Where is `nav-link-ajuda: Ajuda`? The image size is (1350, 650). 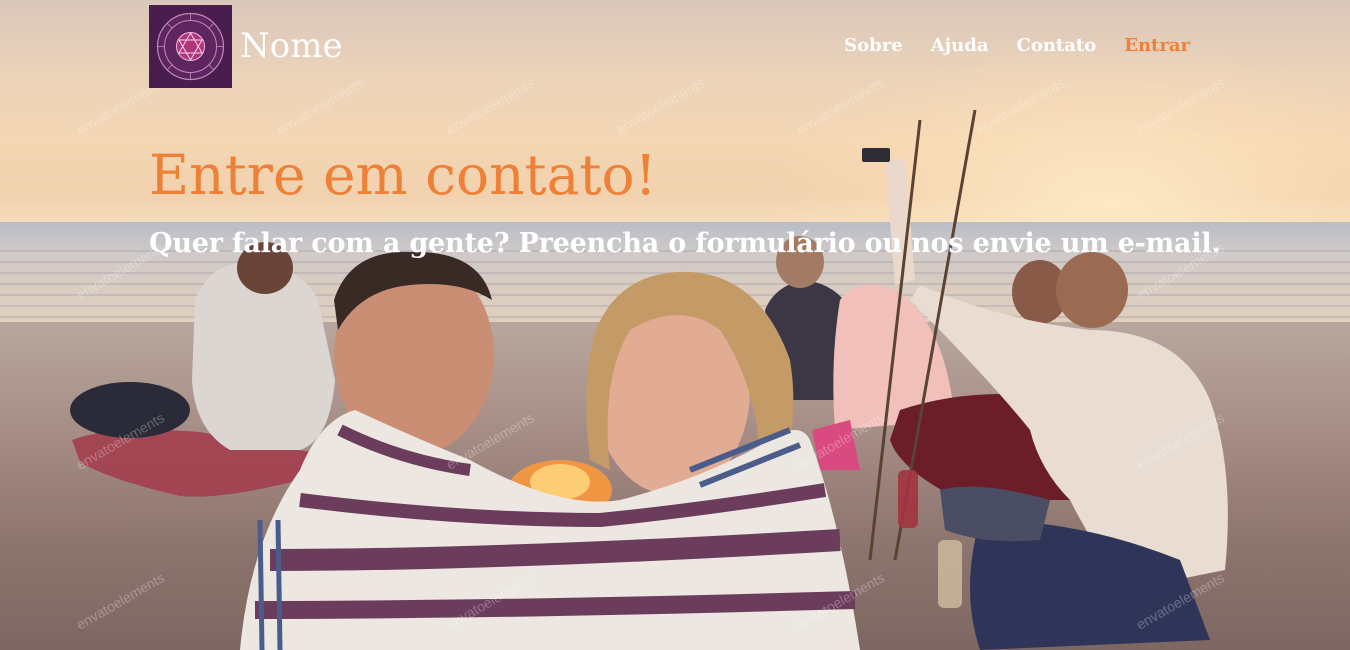 nav-link-ajuda: Ajuda is located at coordinates (960, 46).